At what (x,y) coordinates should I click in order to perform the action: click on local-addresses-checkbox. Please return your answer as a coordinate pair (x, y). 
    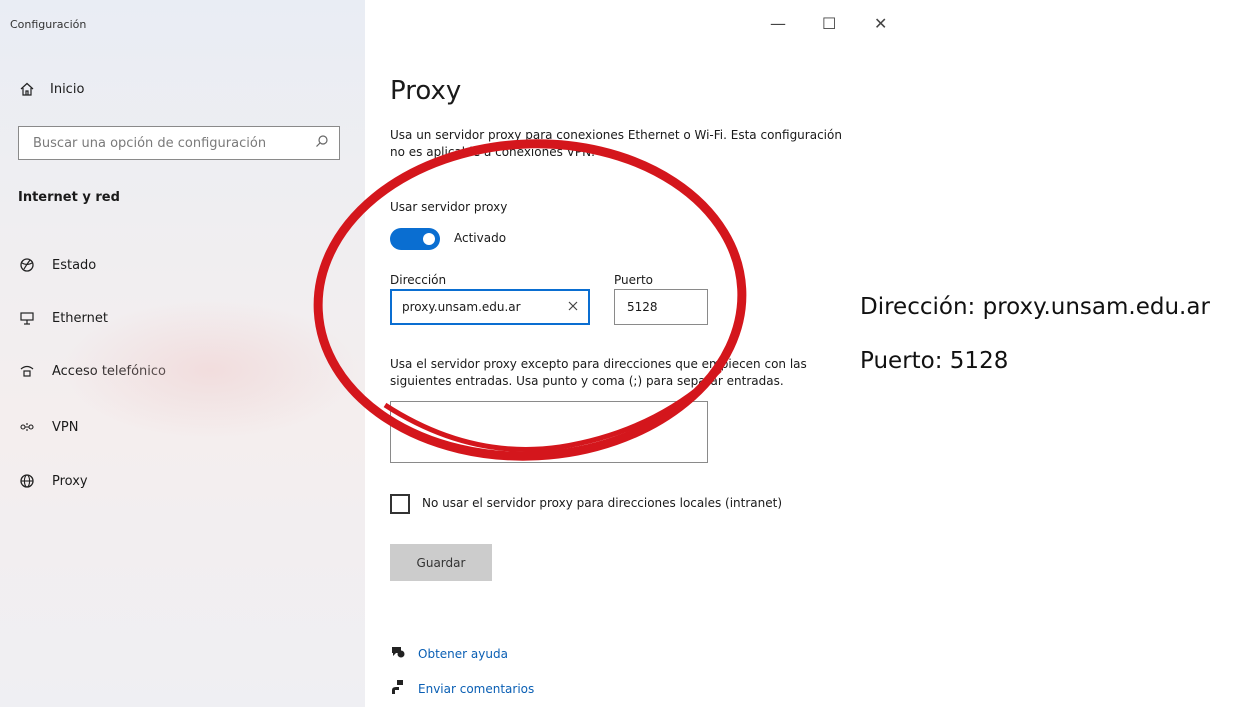
    Looking at the image, I should click on (400, 504).